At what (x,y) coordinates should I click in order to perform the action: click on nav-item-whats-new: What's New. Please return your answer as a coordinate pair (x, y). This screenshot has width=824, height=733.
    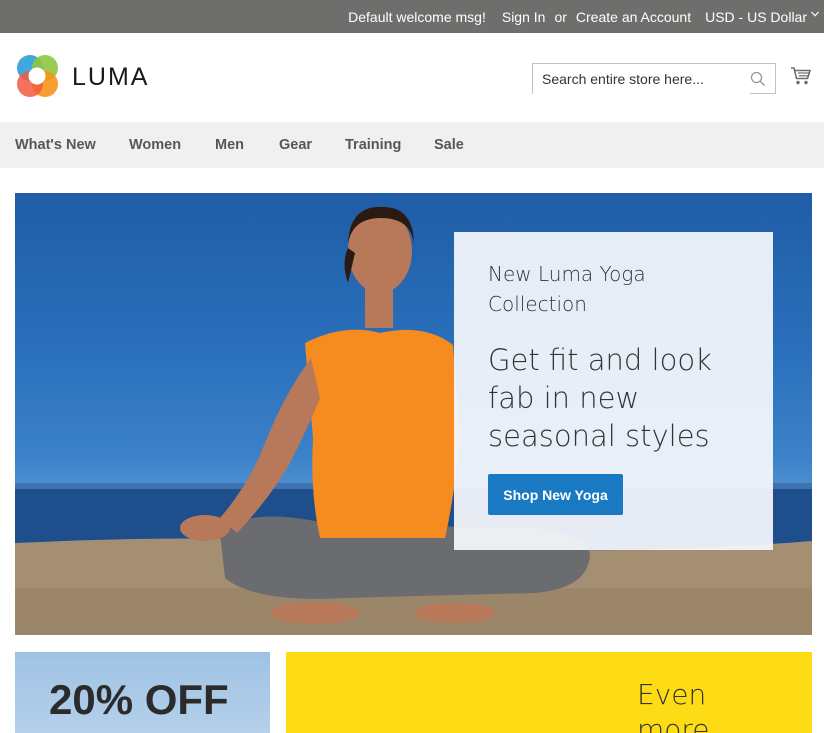
    Looking at the image, I should click on (55, 145).